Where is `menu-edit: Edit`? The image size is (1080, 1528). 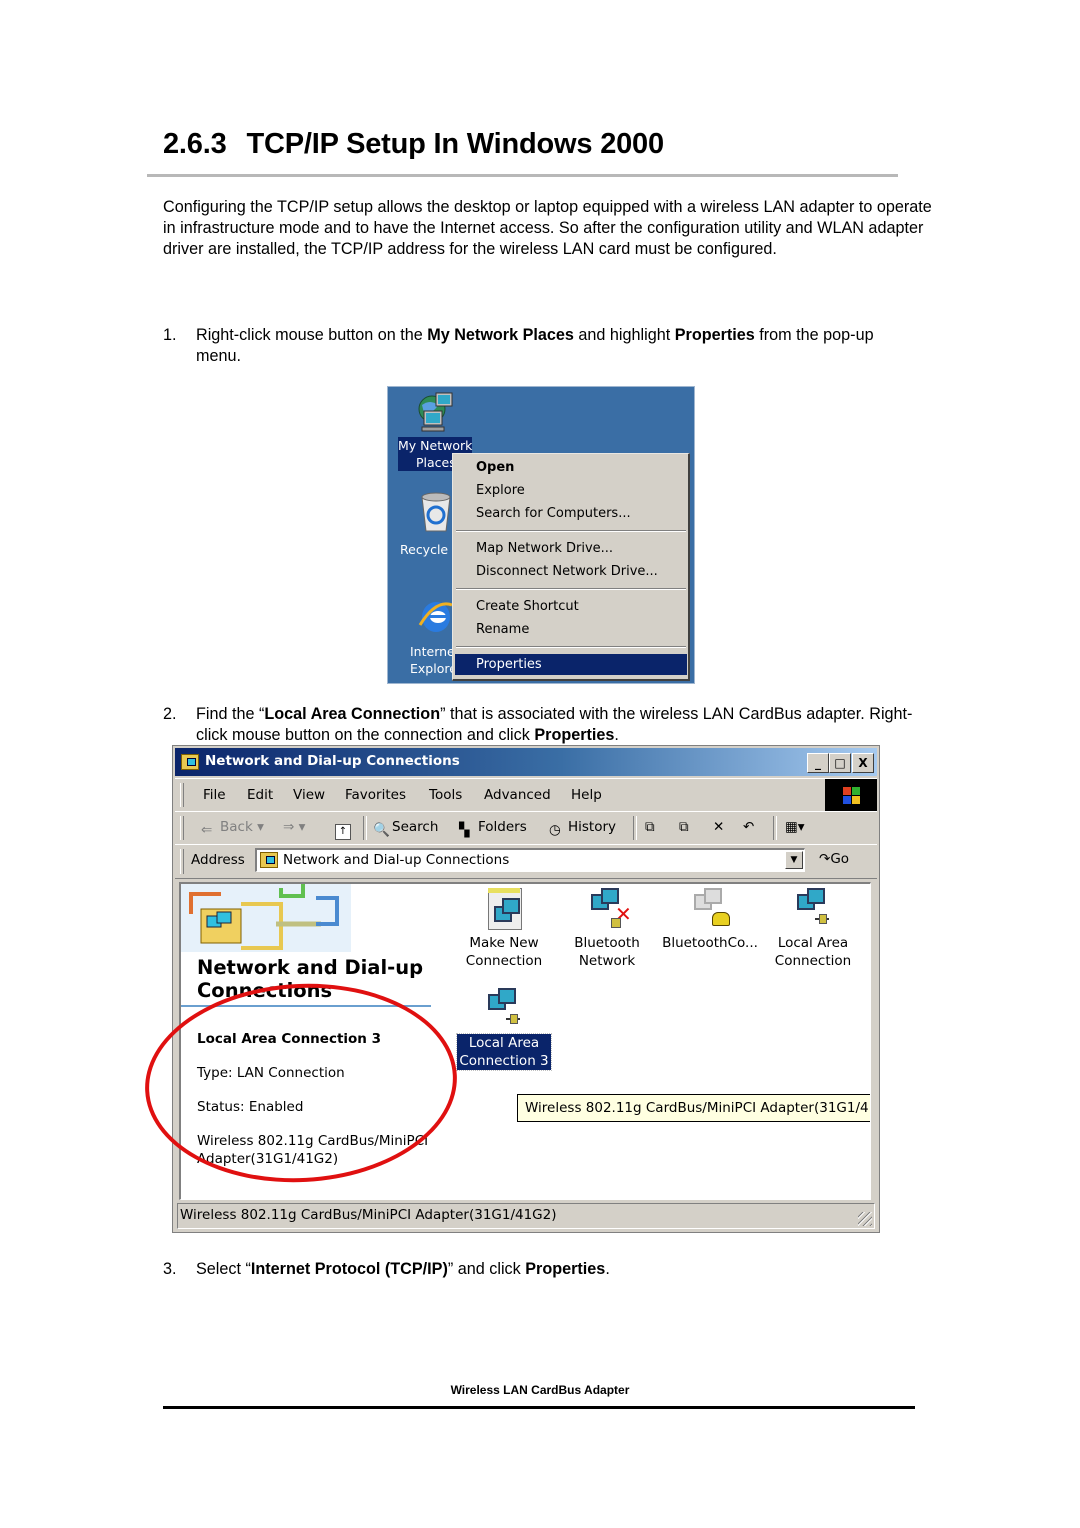
menu-edit: Edit is located at coordinates (260, 795).